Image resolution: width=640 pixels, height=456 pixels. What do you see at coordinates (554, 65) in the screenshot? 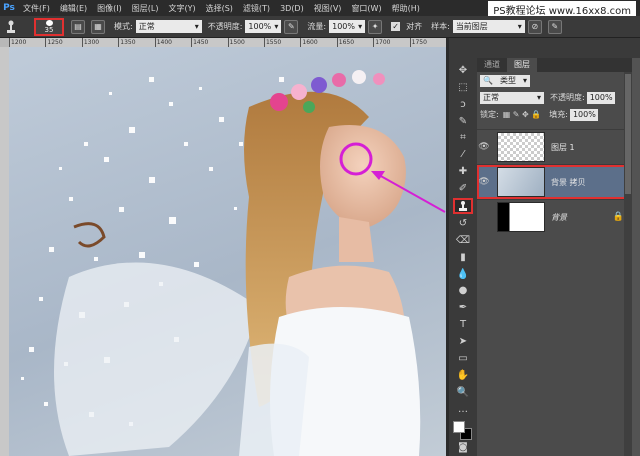
I see `panel-tabs: 通道 图层` at bounding box center [554, 65].